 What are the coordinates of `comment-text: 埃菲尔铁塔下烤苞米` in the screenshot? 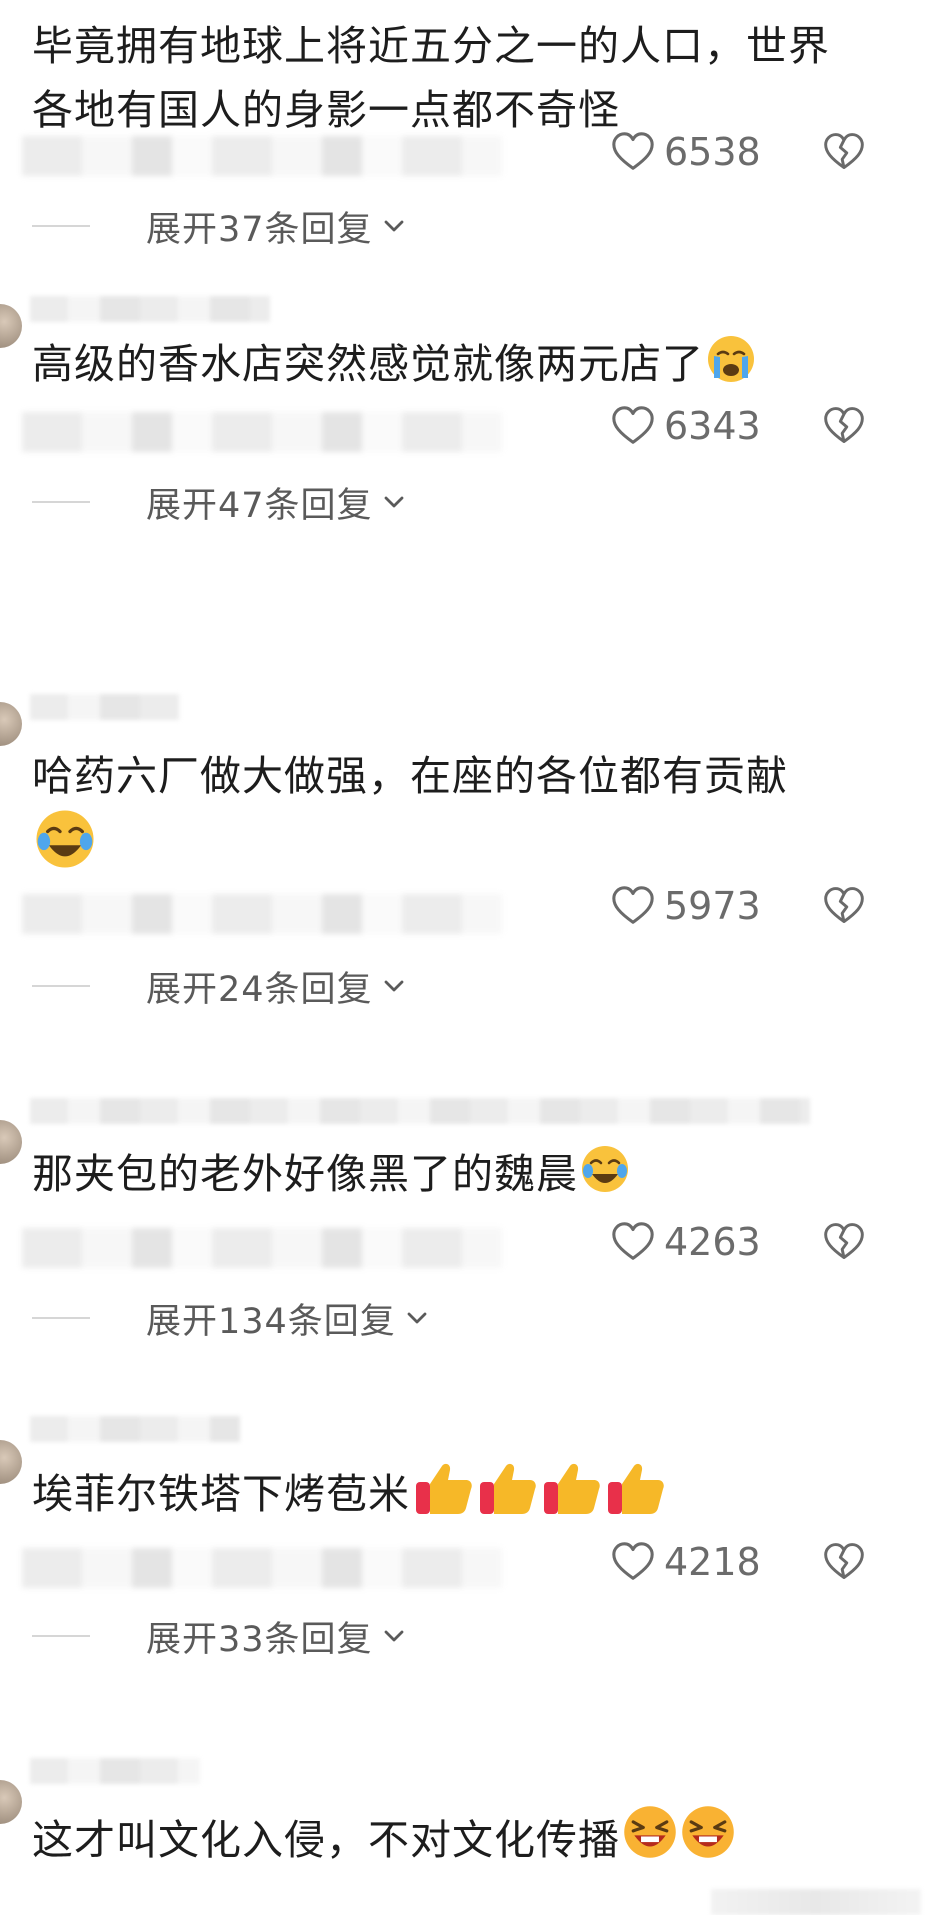 It's located at (221, 1494).